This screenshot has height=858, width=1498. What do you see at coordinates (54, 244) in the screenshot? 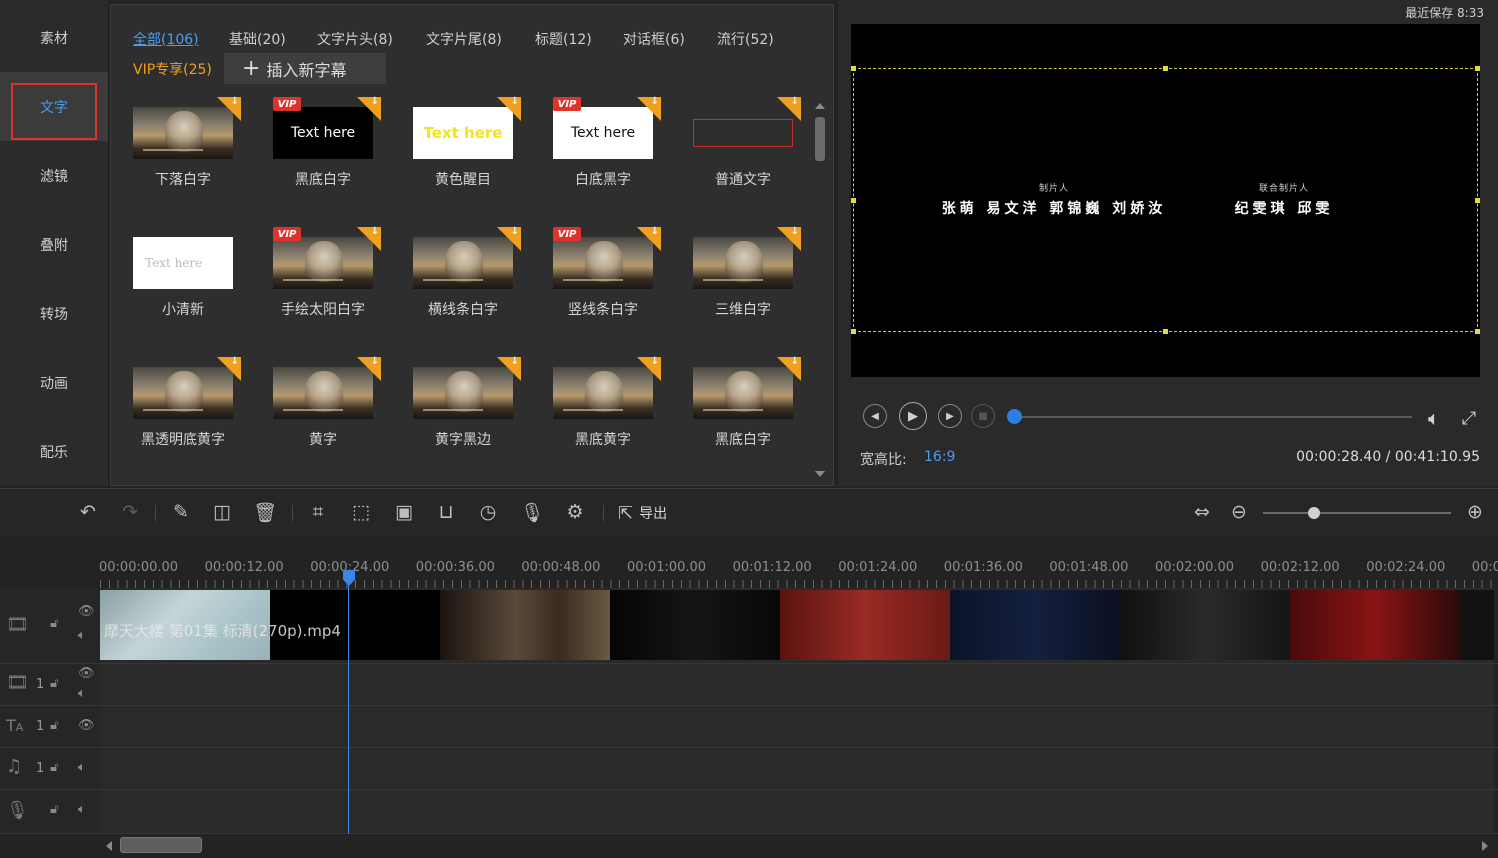
I see `sidebar-item-overlay: 叠附` at bounding box center [54, 244].